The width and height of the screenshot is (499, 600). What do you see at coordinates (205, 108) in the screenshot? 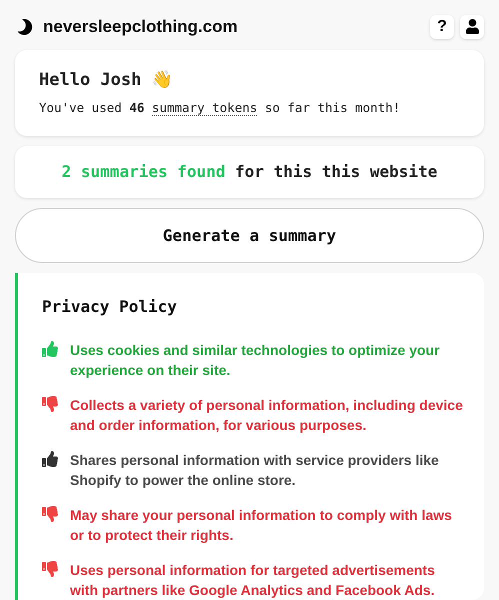
I see `tokens-link: summary tokens` at bounding box center [205, 108].